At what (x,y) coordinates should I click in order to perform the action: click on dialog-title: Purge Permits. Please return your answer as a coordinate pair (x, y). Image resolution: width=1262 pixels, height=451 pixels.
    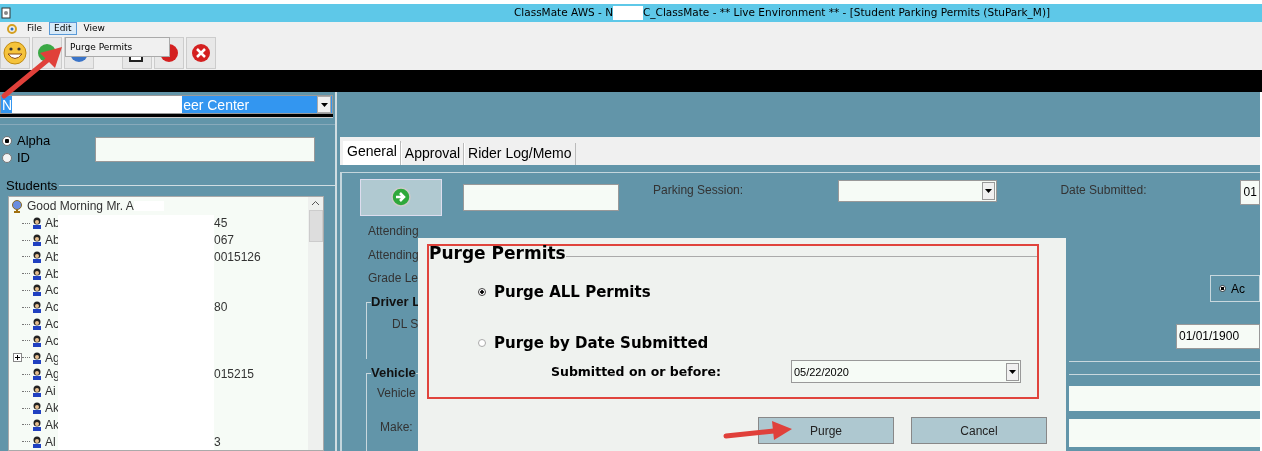
    Looking at the image, I should click on (497, 253).